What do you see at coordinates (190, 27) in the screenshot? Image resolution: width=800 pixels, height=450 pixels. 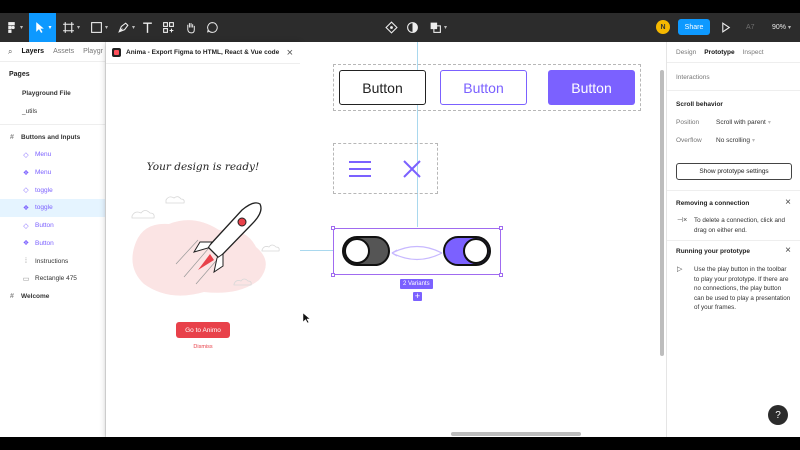 I see `hand-tool-button` at bounding box center [190, 27].